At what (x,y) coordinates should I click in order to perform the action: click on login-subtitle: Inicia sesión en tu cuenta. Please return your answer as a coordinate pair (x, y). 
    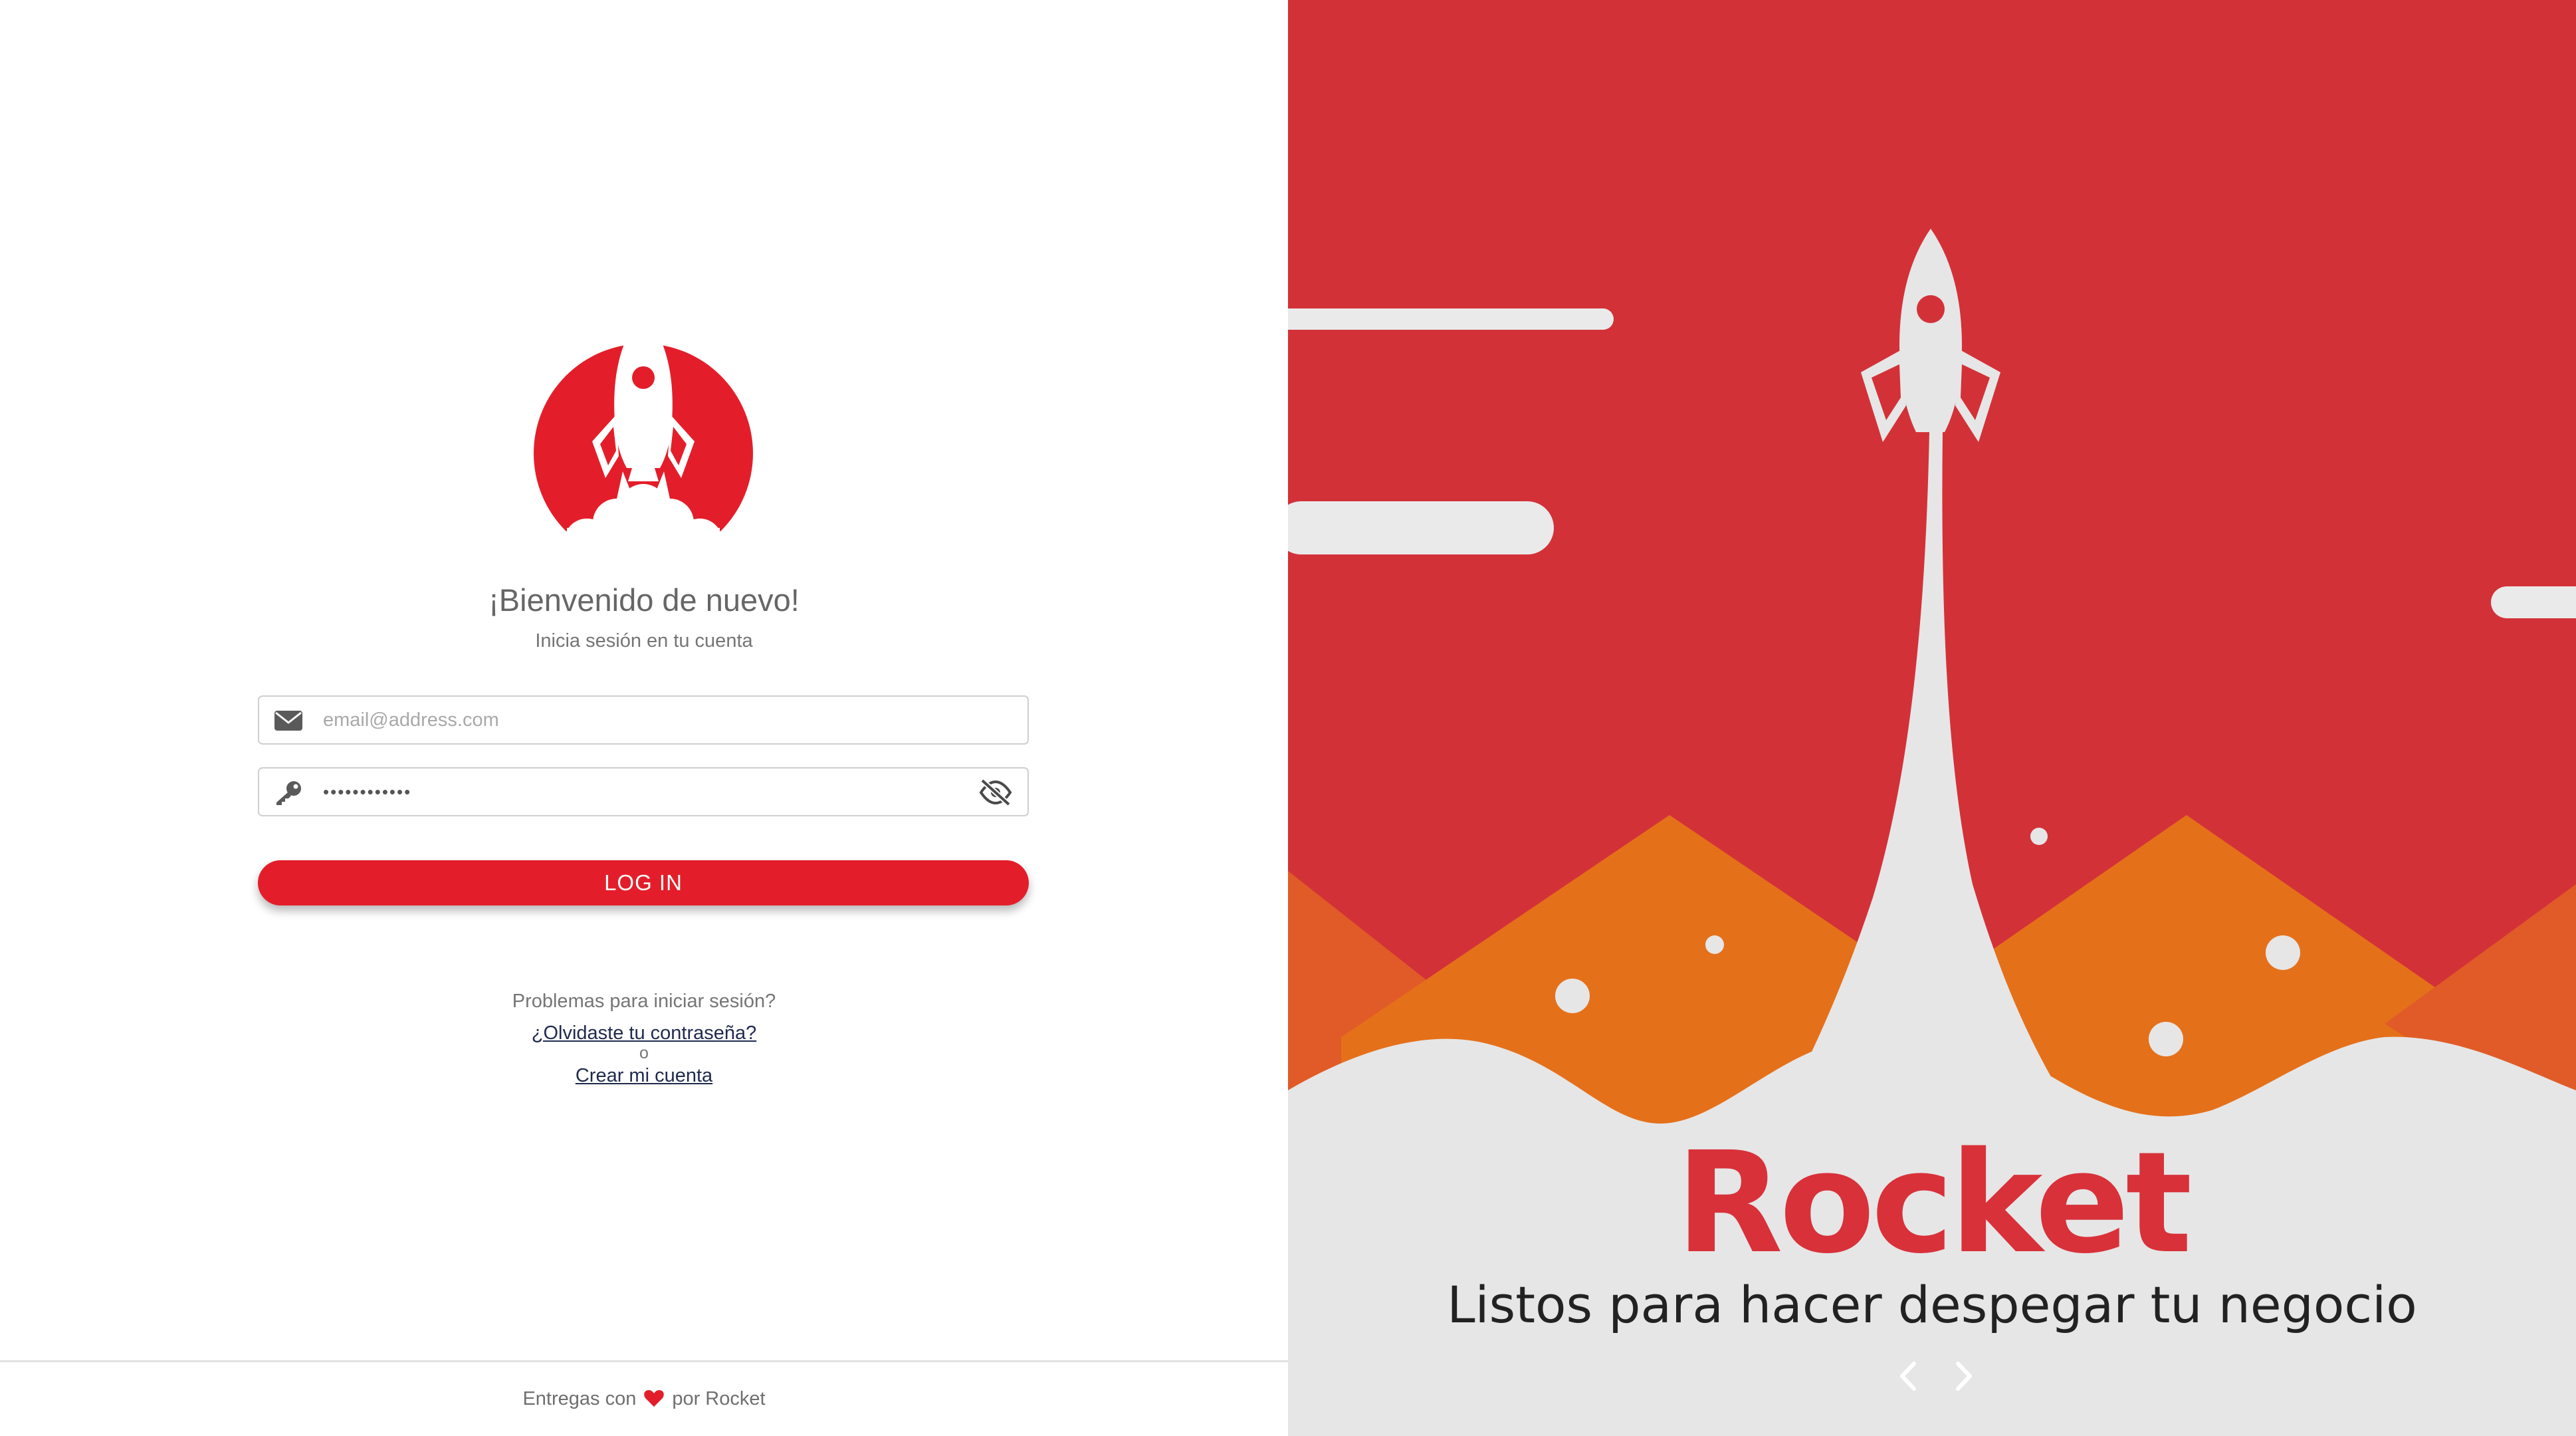
    Looking at the image, I should click on (644, 641).